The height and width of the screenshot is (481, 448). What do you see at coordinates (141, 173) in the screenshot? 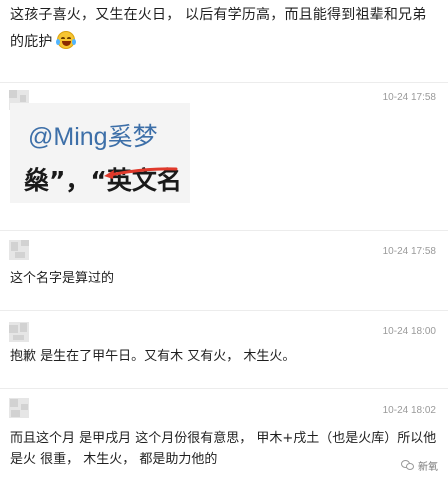
I see `red-arrow-icon` at bounding box center [141, 173].